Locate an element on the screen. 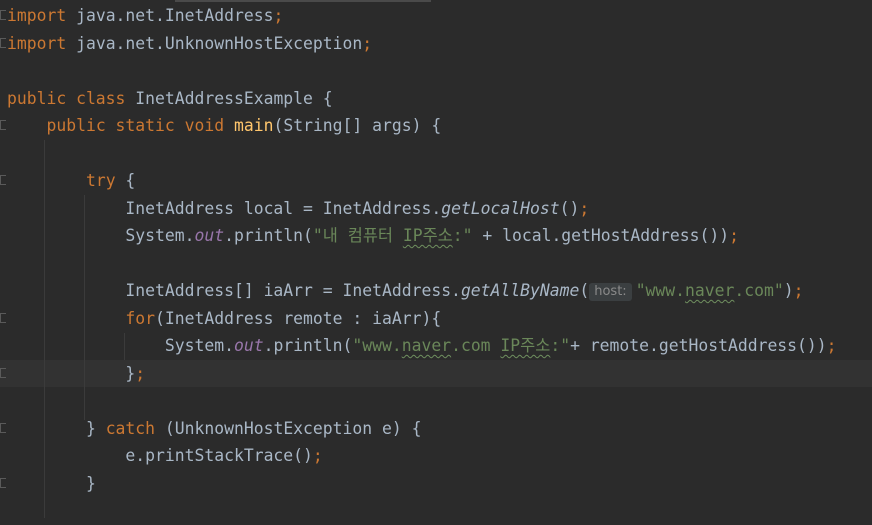 The height and width of the screenshot is (525, 872). code-text: import java.net.UnknownHostException; is located at coordinates (189, 44).